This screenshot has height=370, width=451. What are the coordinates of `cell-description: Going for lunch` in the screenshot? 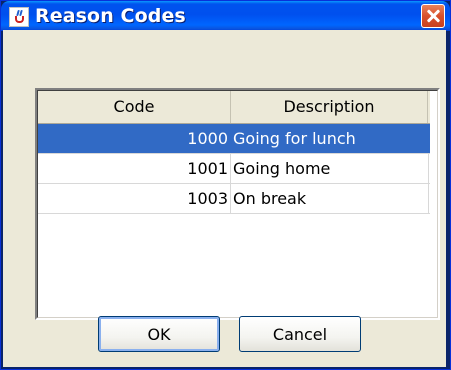 It's located at (330, 138).